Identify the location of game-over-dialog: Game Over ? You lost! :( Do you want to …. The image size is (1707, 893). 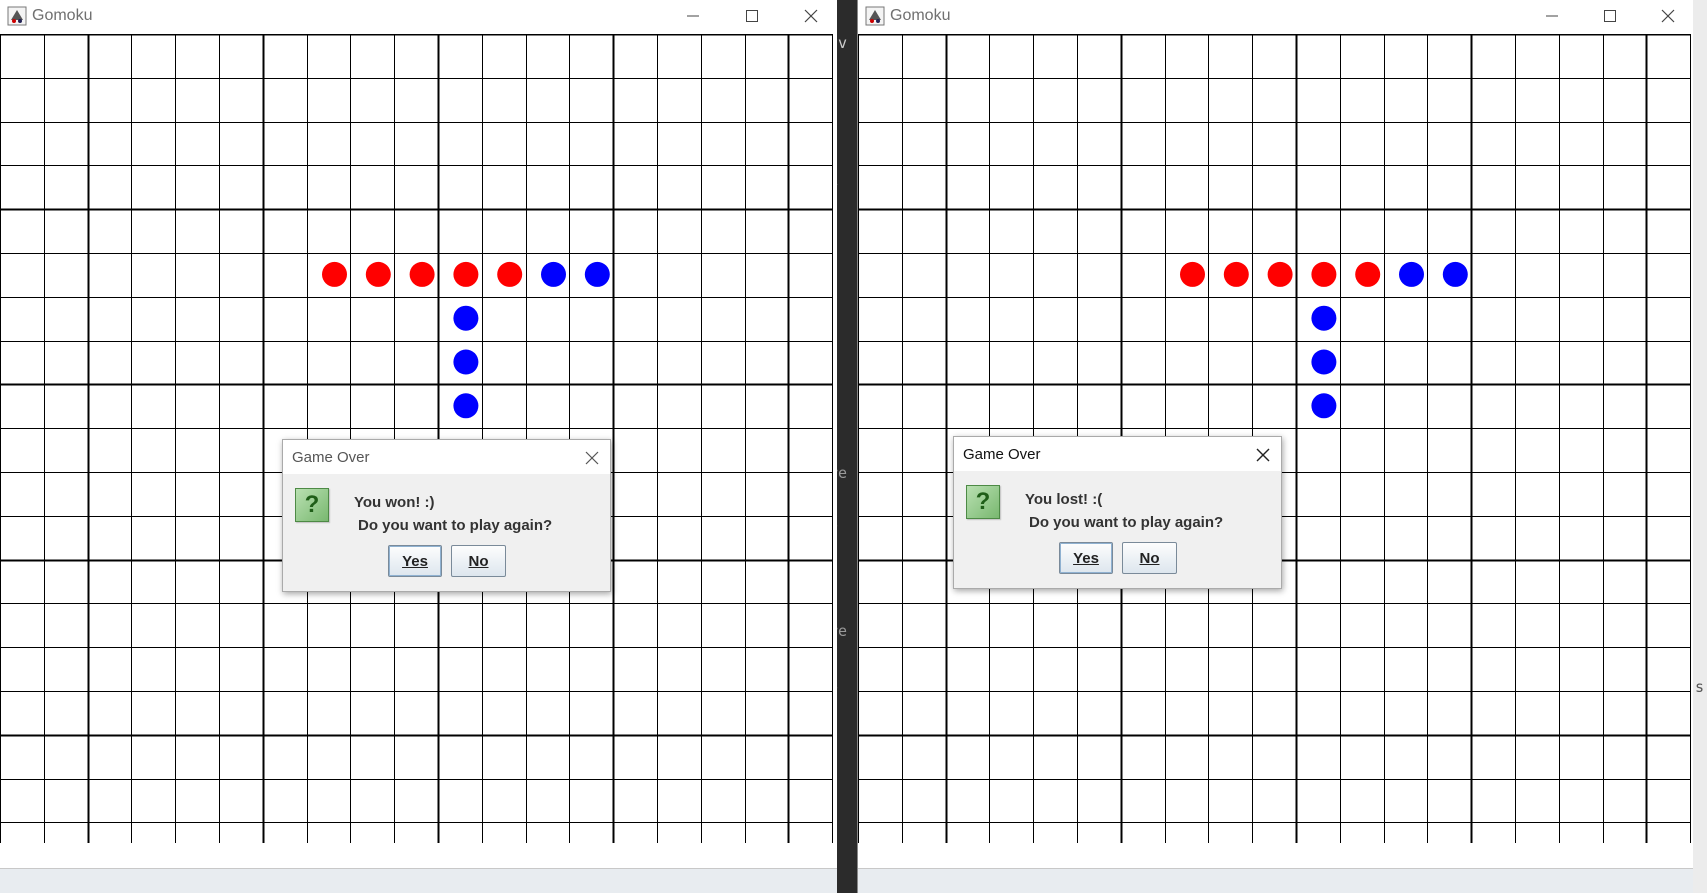
(1117, 512).